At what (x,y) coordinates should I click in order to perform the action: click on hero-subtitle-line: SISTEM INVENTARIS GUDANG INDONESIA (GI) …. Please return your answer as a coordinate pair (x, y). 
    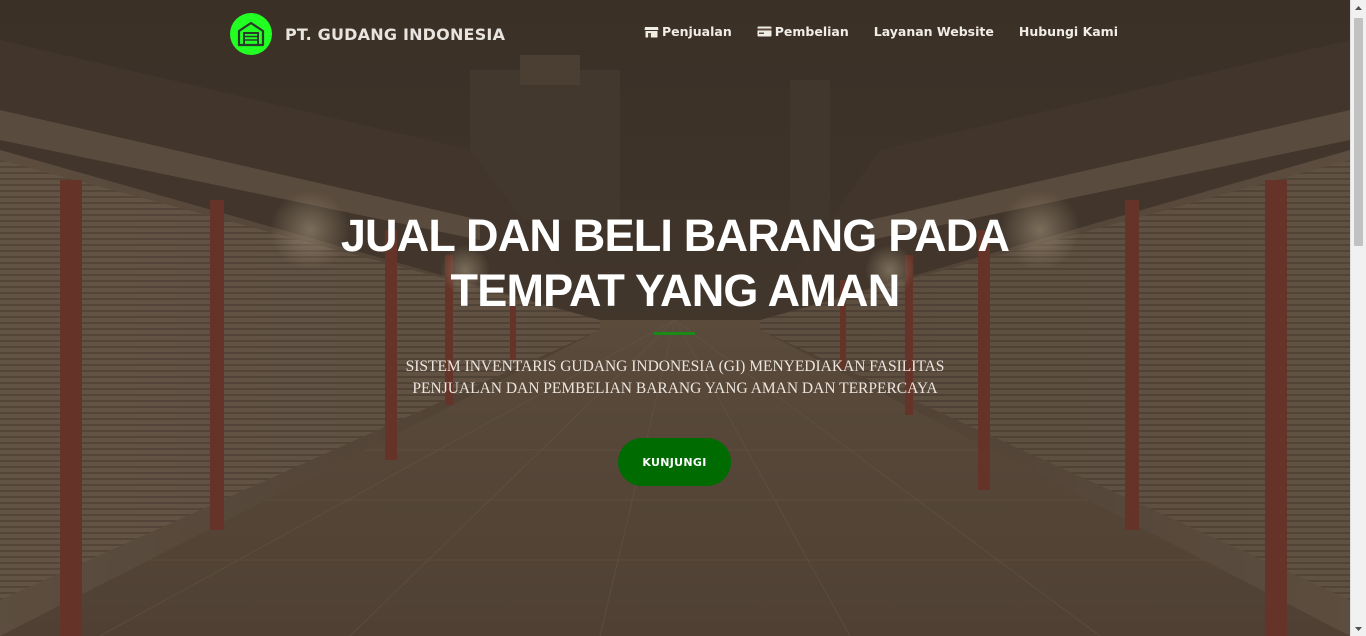
    Looking at the image, I should click on (675, 366).